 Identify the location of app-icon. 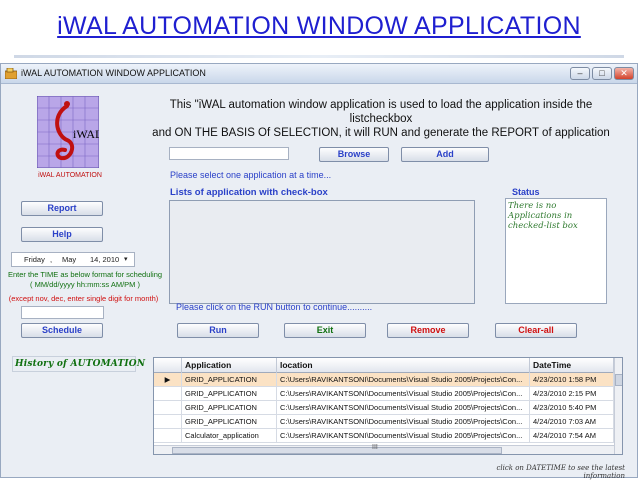
(11, 73).